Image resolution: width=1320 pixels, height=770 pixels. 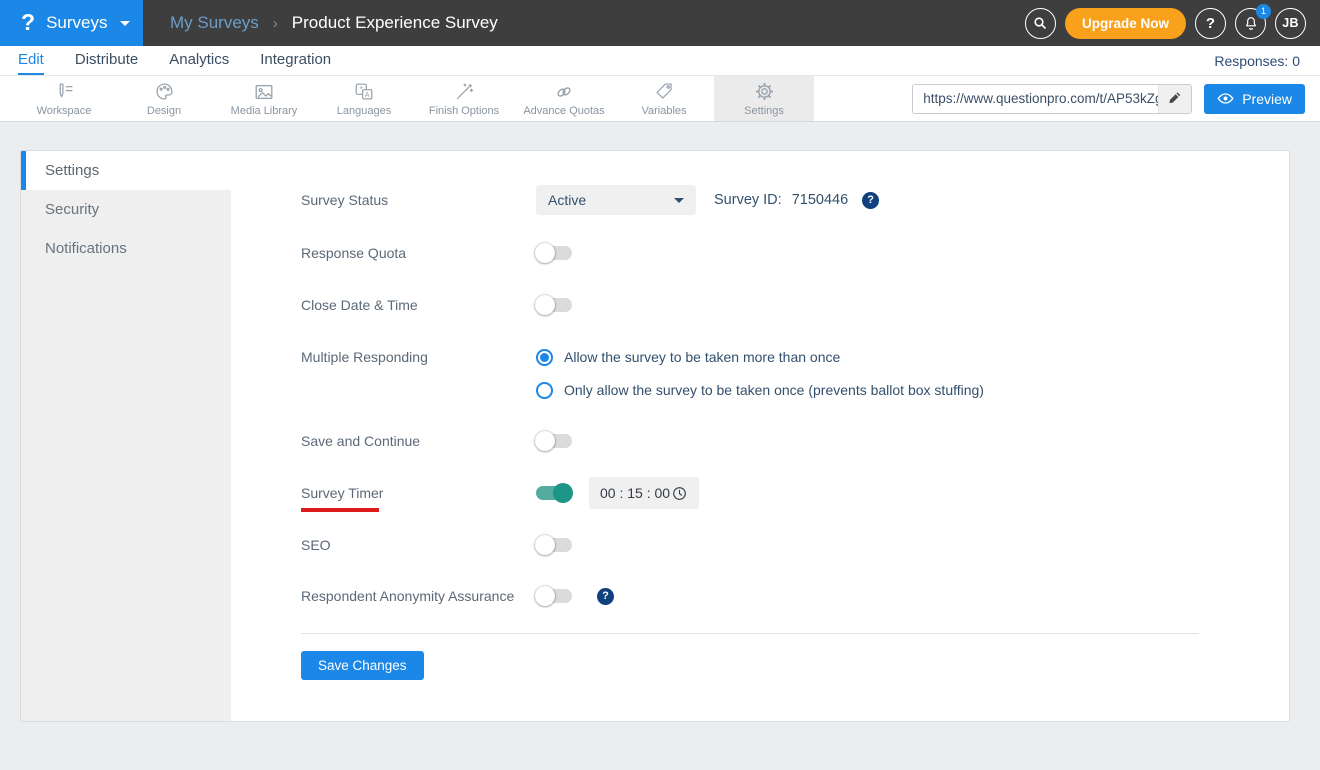 I want to click on eye-icon, so click(x=1225, y=98).